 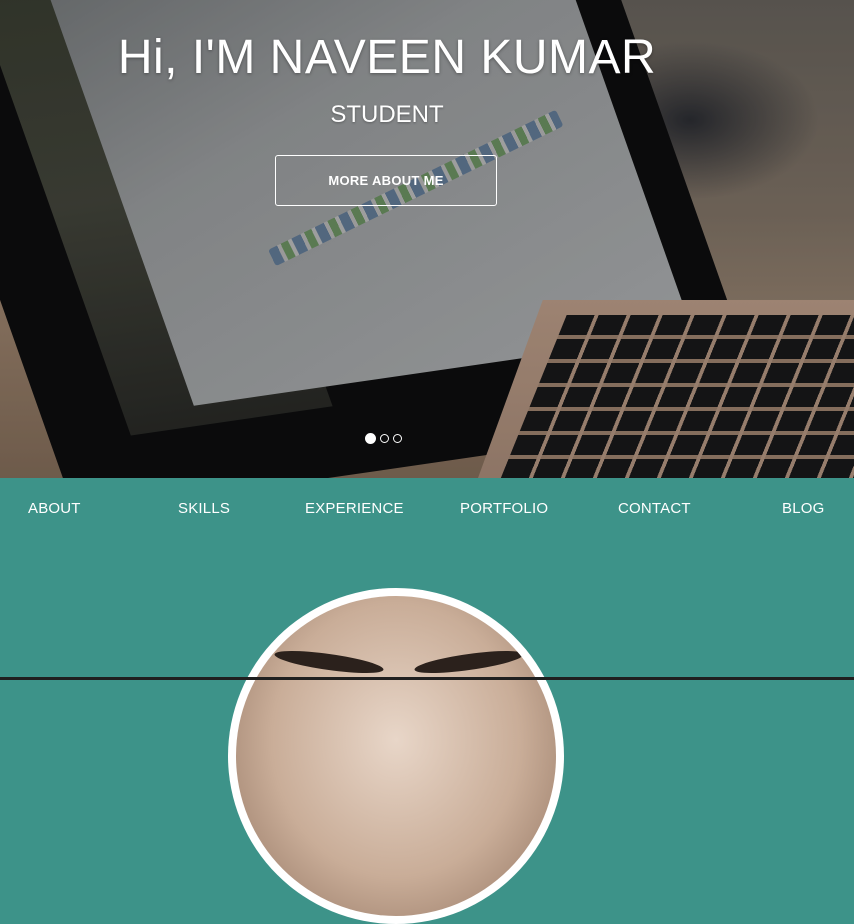 What do you see at coordinates (54, 508) in the screenshot?
I see `nav-item-about: ABOUT` at bounding box center [54, 508].